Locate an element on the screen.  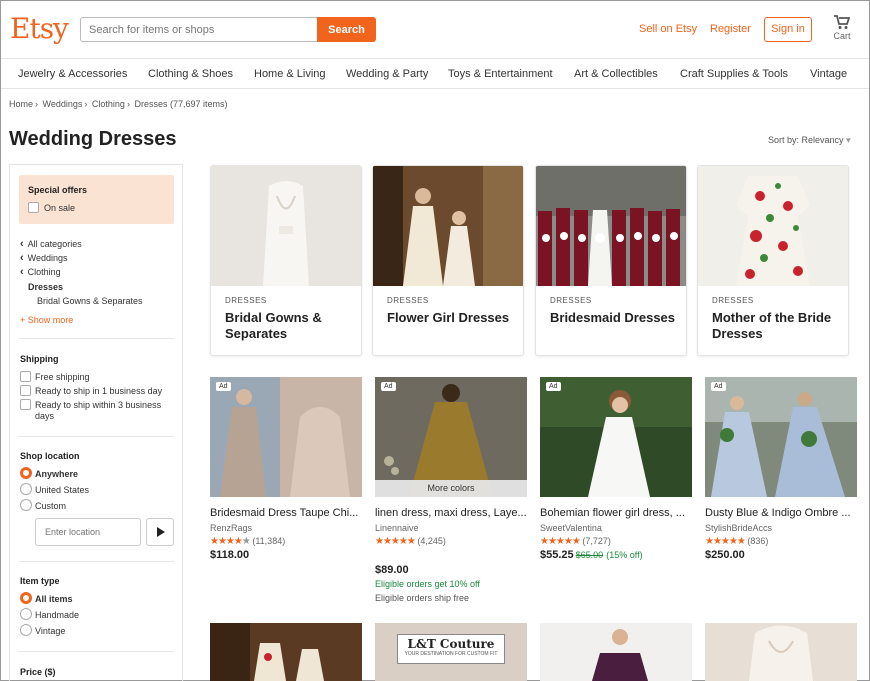
free-shipping-label: Free shipping is located at coordinates (62, 377).